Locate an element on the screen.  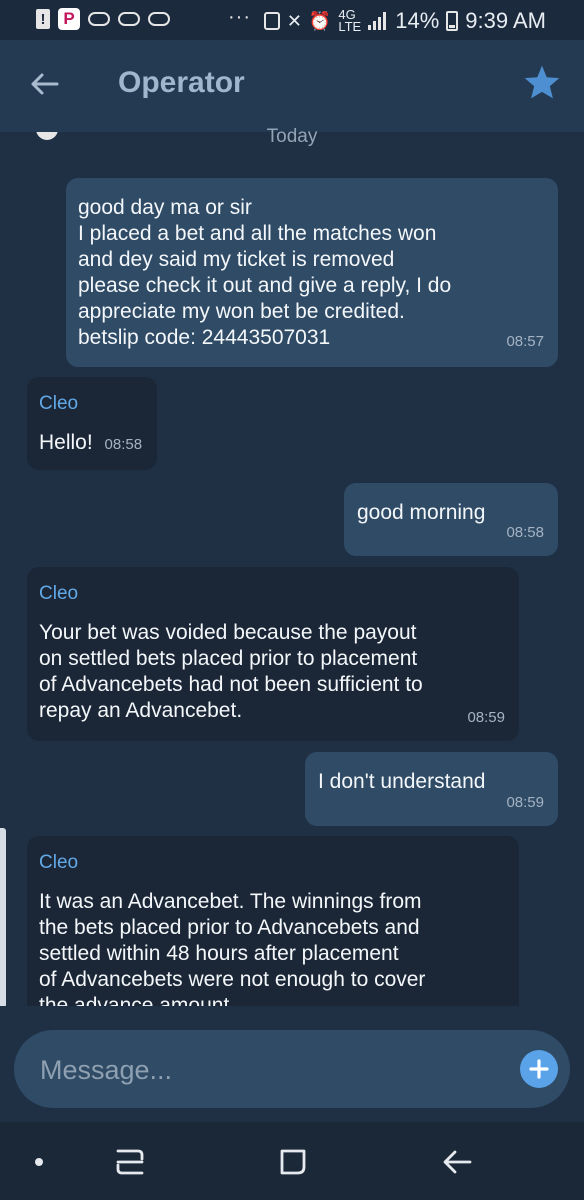
alarm-icon: ⏰ is located at coordinates (320, 20).